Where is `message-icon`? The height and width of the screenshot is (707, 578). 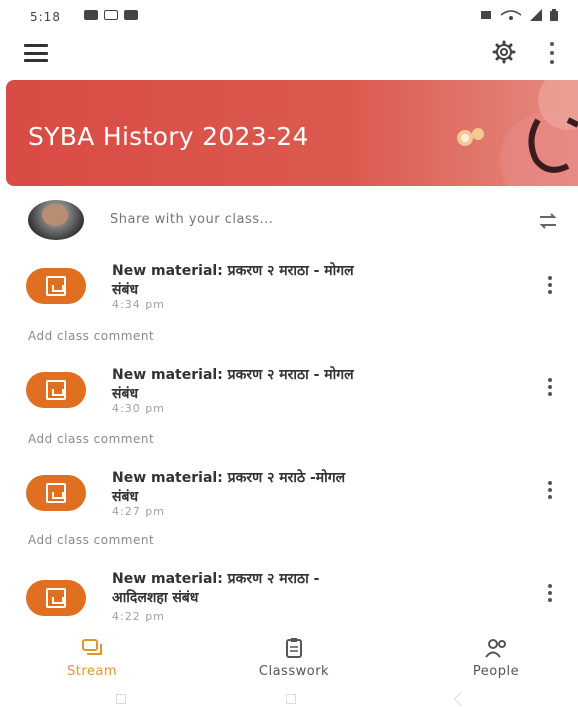 message-icon is located at coordinates (91, 15).